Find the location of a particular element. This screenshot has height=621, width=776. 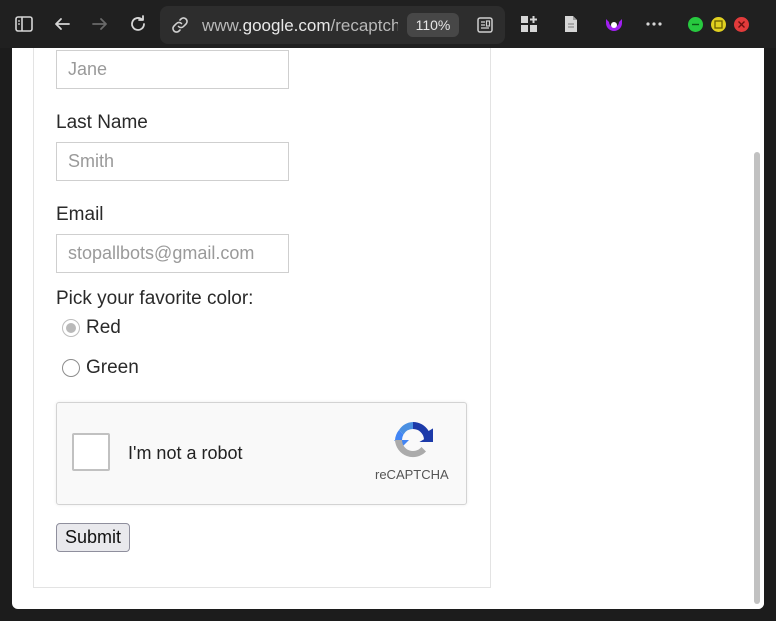

recaptcha-widget: I'm not a robot reCAPTCHA is located at coordinates (261, 453).